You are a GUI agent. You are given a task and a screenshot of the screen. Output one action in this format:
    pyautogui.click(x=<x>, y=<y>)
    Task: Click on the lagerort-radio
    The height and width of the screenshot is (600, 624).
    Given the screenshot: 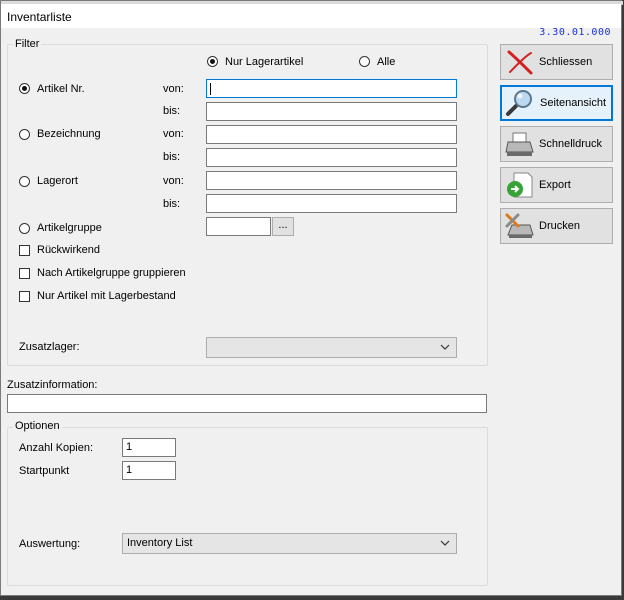 What is the action you would take?
    pyautogui.click(x=24, y=181)
    